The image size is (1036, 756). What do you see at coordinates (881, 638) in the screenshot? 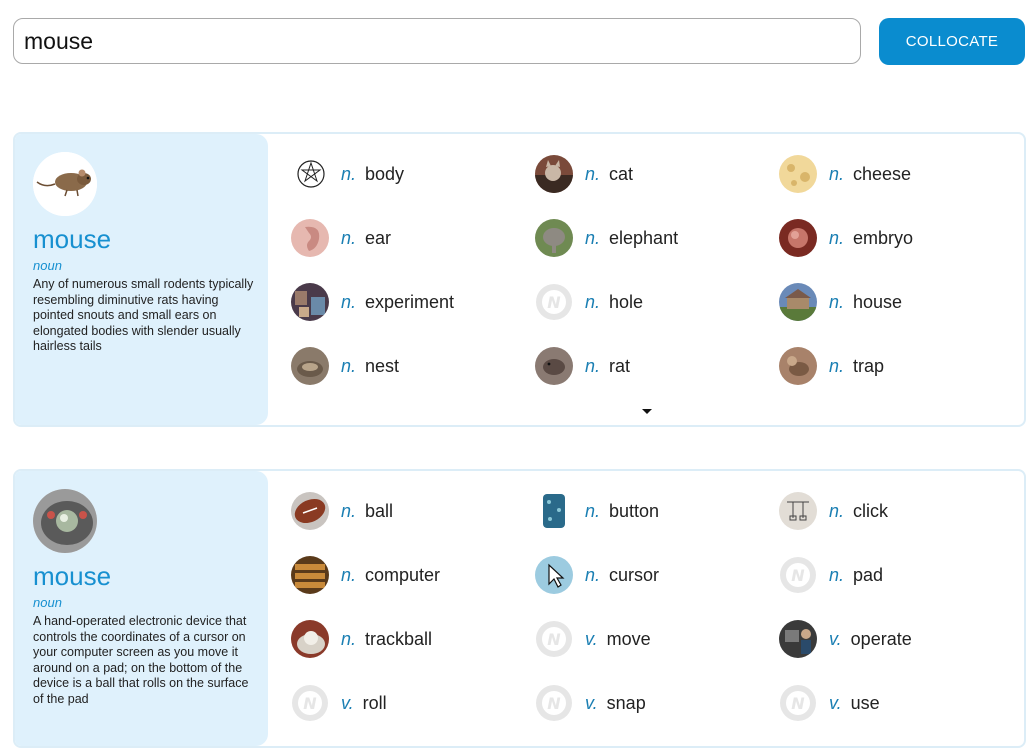
I see `collocate-word: operate` at bounding box center [881, 638].